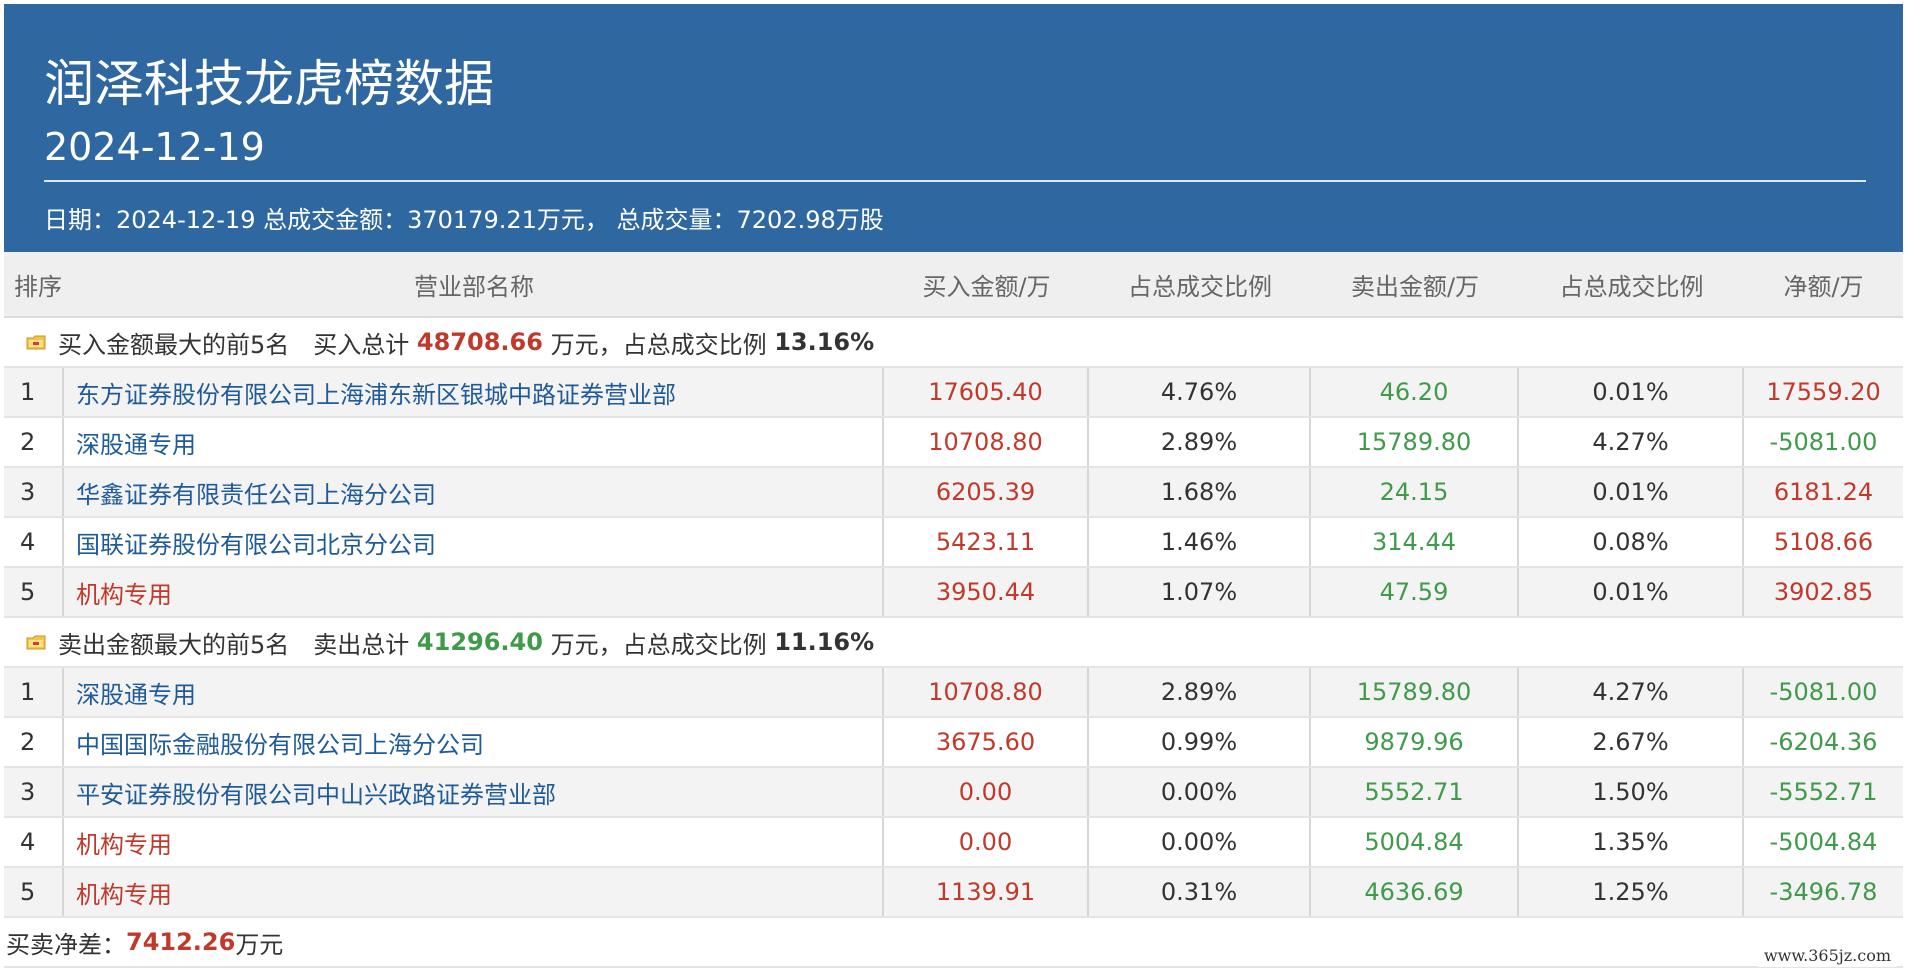 The image size is (1907, 973). Describe the element at coordinates (1631, 792) in the screenshot. I see `sell-ratio-cell: 1.50%` at that location.